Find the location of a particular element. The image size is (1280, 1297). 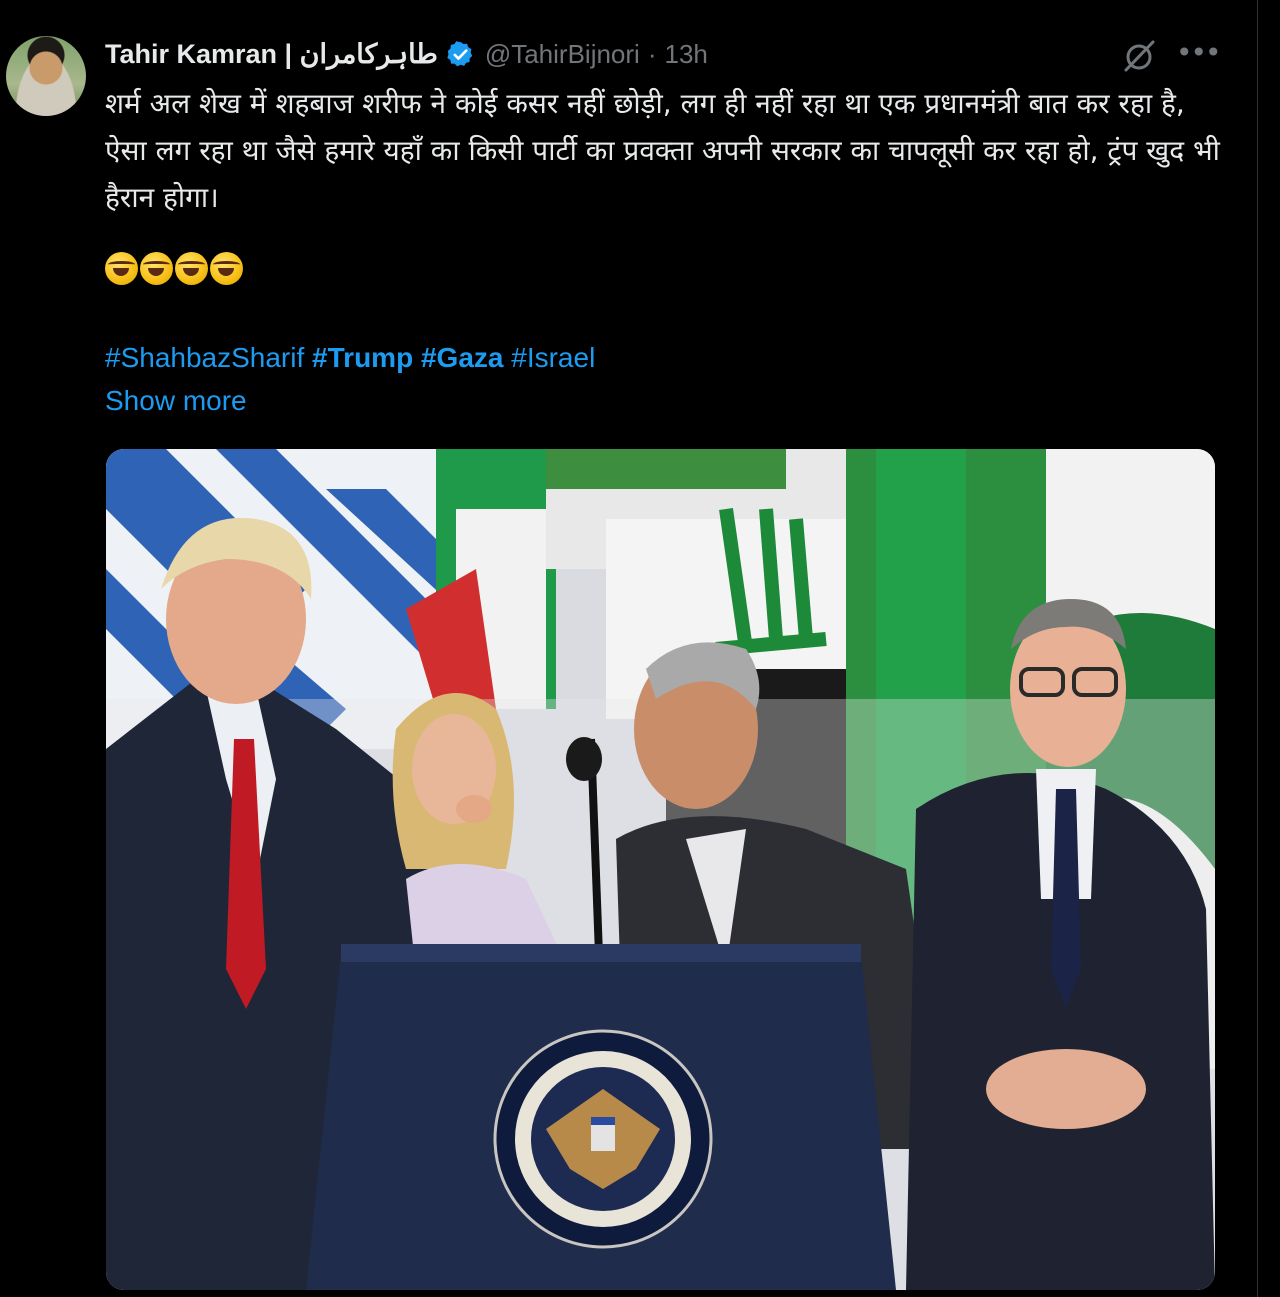

author-name: Tahir Kamran | طاہرکامران is located at coordinates (271, 54).